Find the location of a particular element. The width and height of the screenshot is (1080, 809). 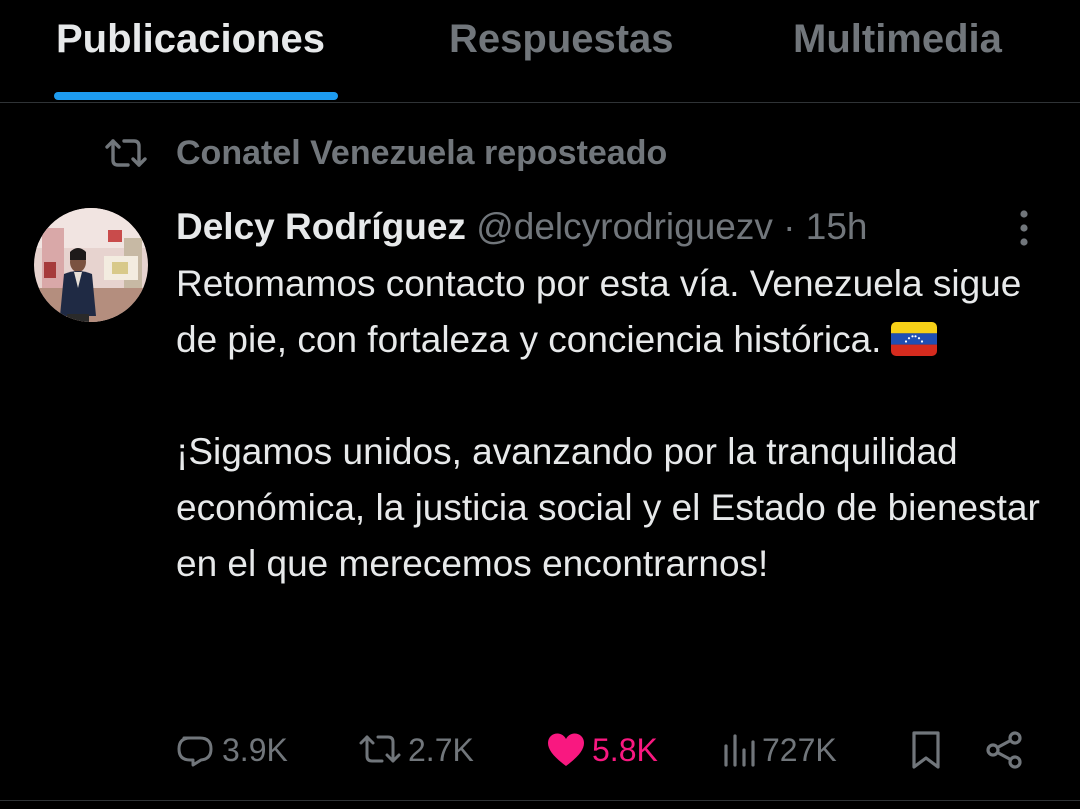

tab-multimedia: Multimedia is located at coordinates (910, 51).